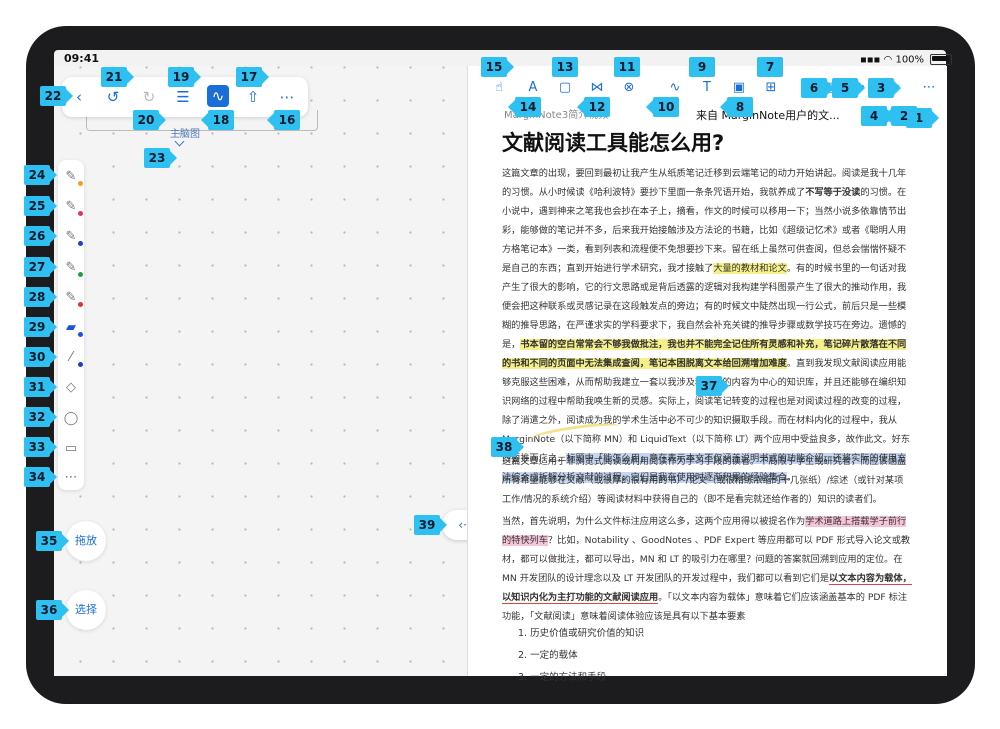 The image size is (1000, 729). Describe the element at coordinates (72, 298) in the screenshot. I see `pen-5-icon: ✎` at that location.